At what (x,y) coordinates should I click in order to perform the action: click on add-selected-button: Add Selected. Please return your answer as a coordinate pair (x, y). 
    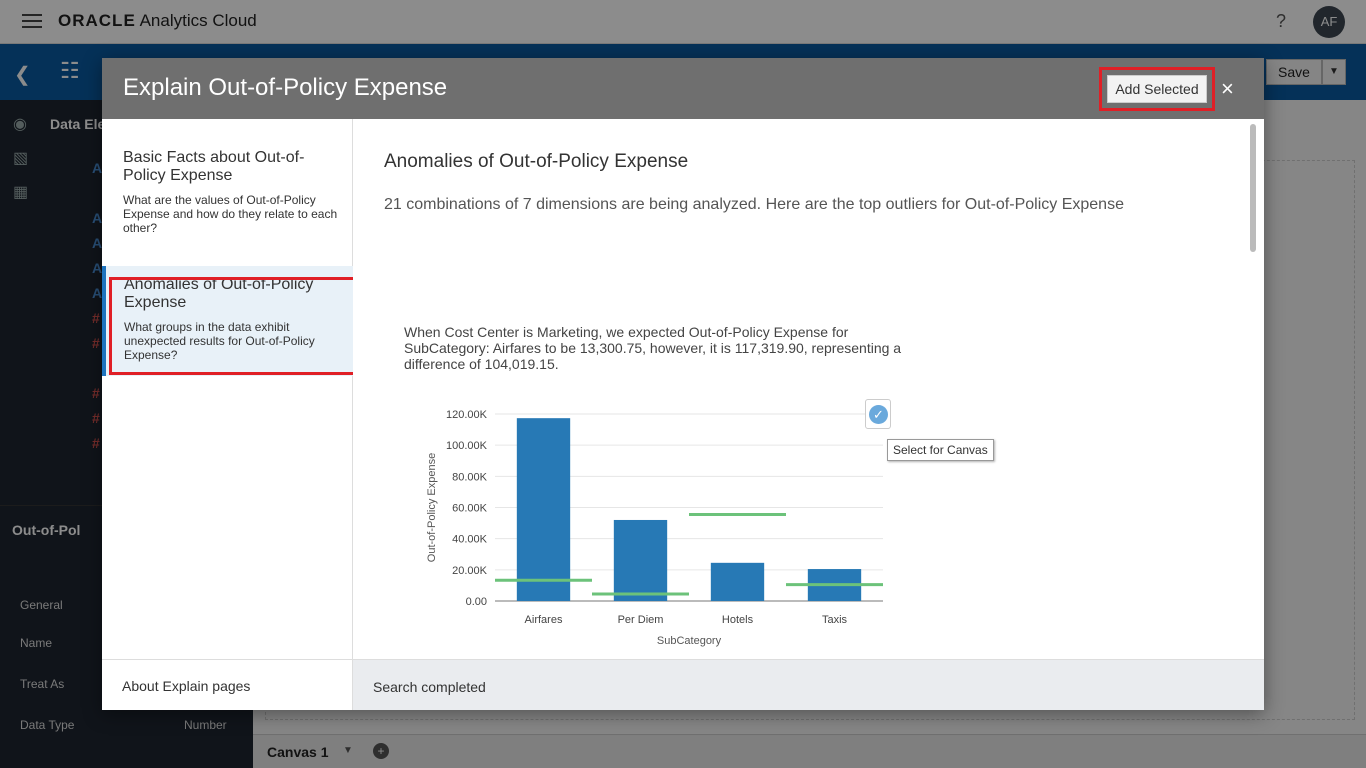
    Looking at the image, I should click on (1157, 89).